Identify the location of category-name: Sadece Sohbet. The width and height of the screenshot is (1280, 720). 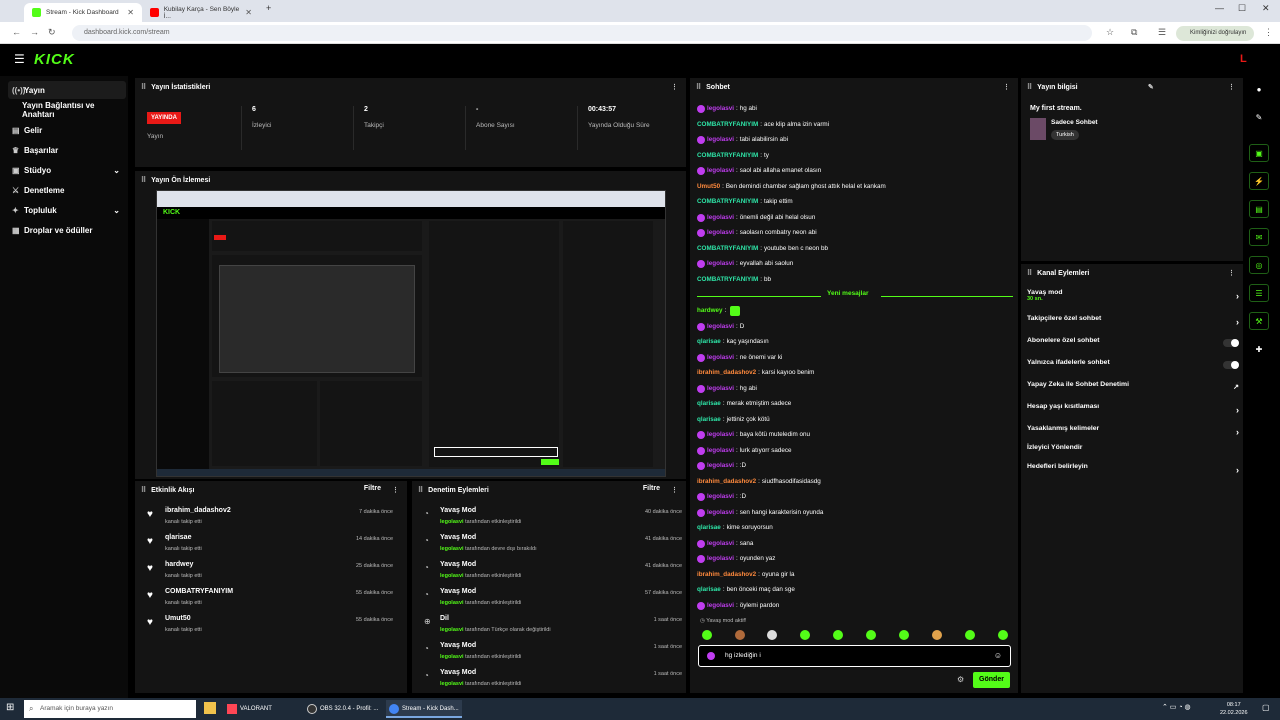
(1074, 122).